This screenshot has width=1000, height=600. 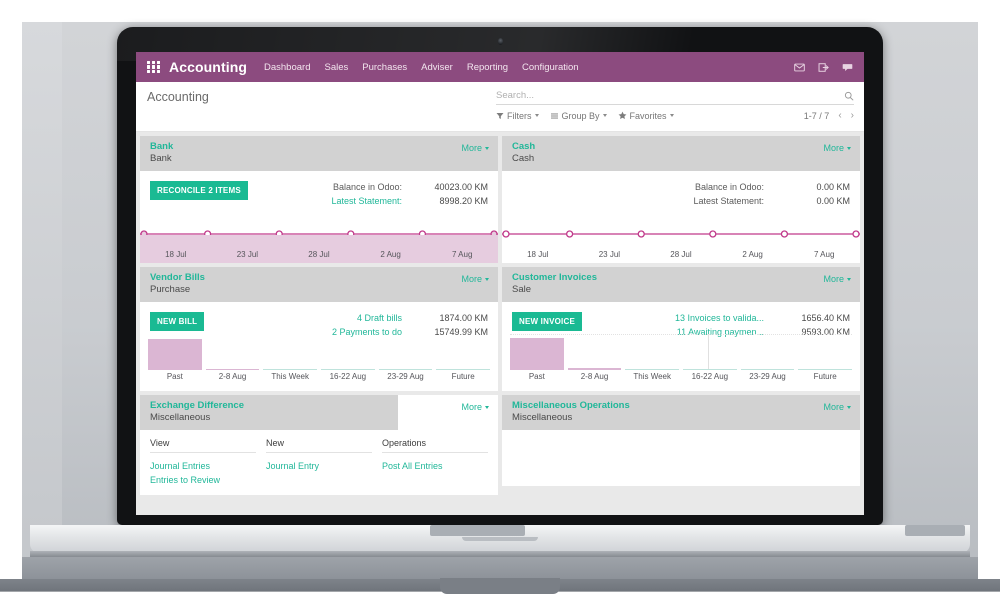 I want to click on stat-label: 4 Draft bills, so click(x=343, y=318).